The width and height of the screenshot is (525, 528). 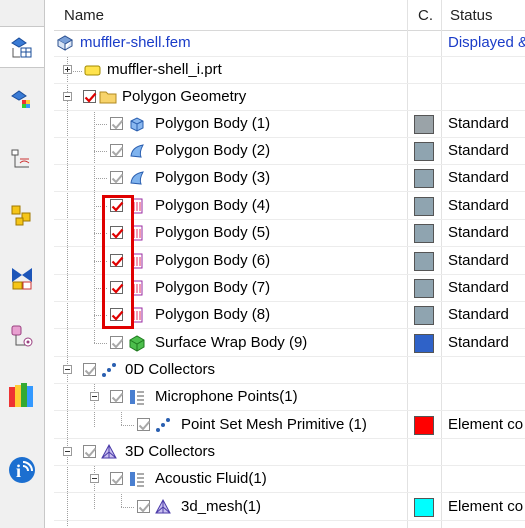 What do you see at coordinates (22, 47) in the screenshot?
I see `simulation-navigator-icon` at bounding box center [22, 47].